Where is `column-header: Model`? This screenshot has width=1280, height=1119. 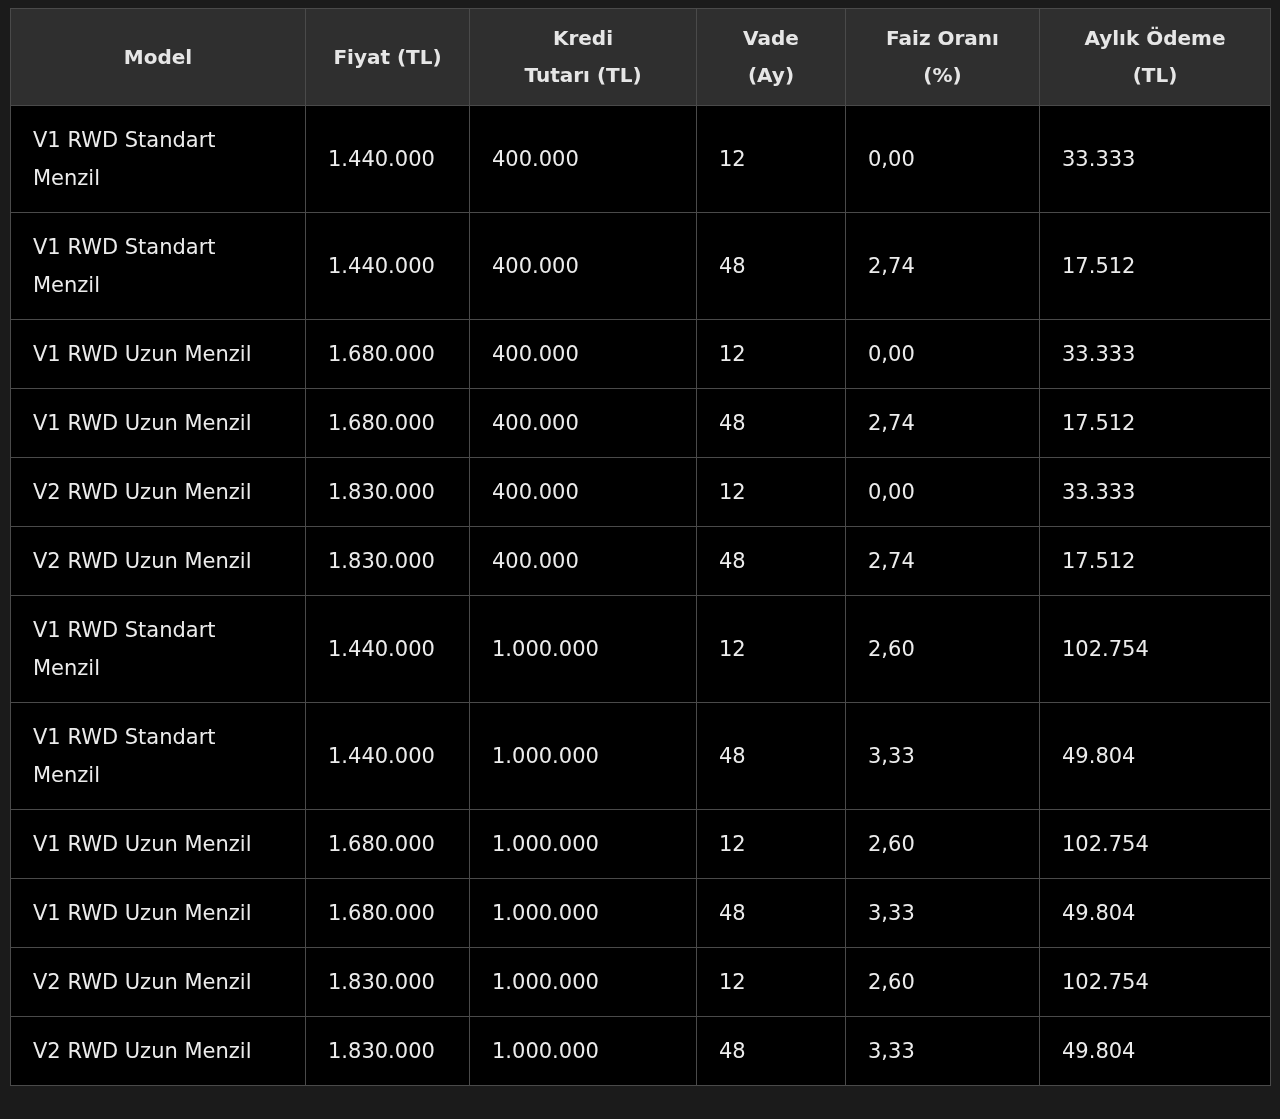
column-header: Model is located at coordinates (158, 57).